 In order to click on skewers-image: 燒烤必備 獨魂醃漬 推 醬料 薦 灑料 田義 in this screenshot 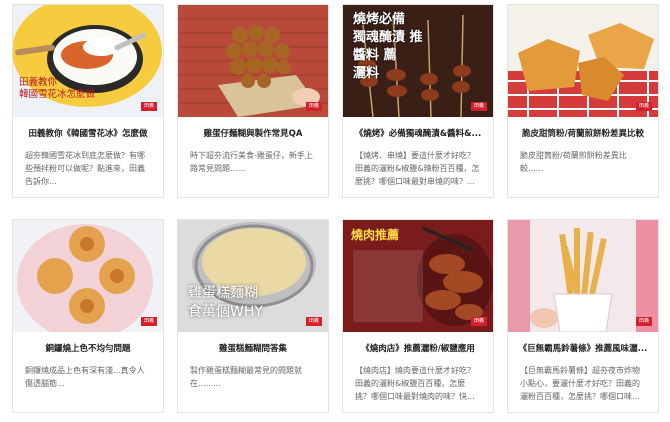, I will do `click(418, 61)`.